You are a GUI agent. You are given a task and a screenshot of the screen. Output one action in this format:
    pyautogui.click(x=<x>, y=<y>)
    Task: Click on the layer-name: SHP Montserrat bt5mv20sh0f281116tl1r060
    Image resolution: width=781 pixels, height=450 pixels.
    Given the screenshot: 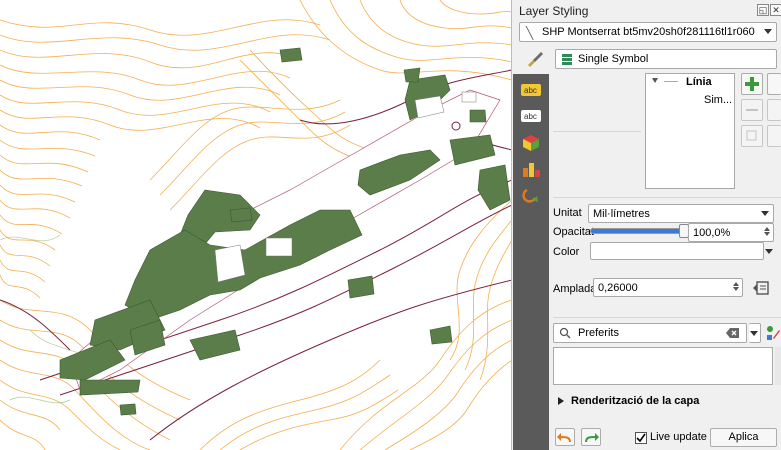 What is the action you would take?
    pyautogui.click(x=648, y=32)
    